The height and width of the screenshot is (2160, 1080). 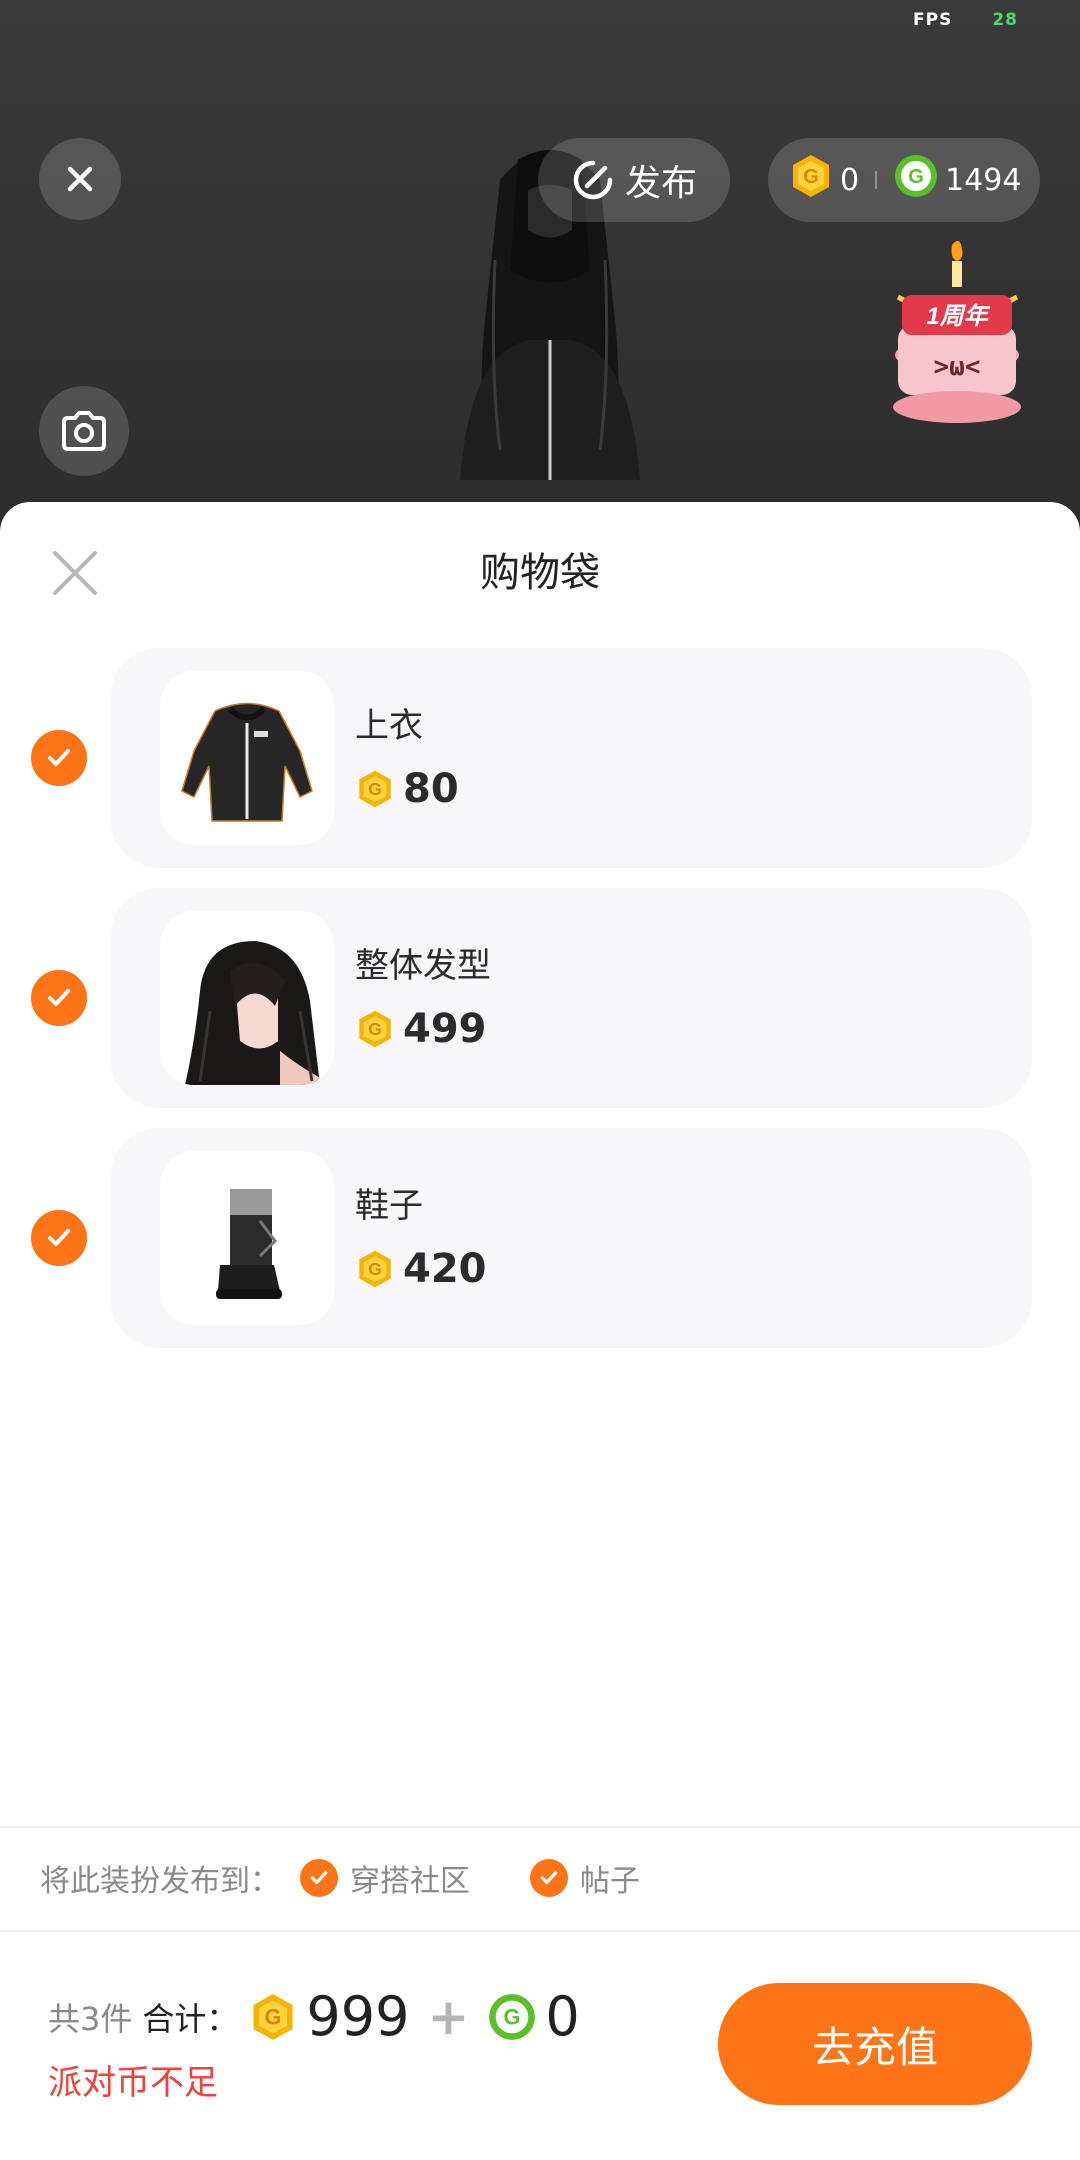 I want to click on insufficient-coins-warning: 派对币不足, so click(x=133, y=2083).